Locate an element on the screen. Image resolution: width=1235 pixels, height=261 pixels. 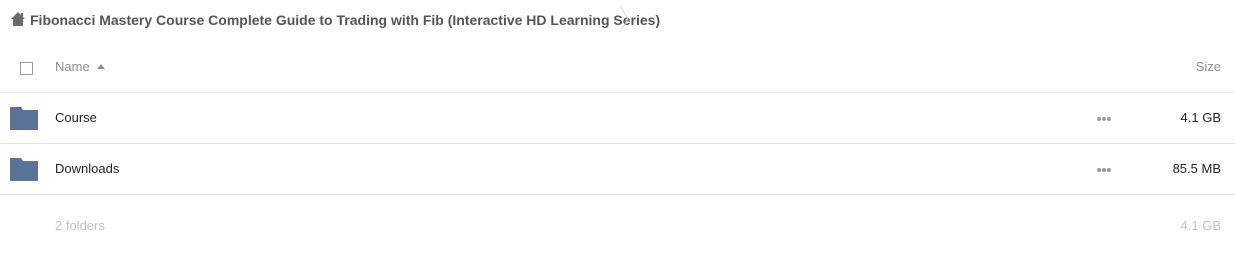
name-column-header: Name is located at coordinates (80, 66).